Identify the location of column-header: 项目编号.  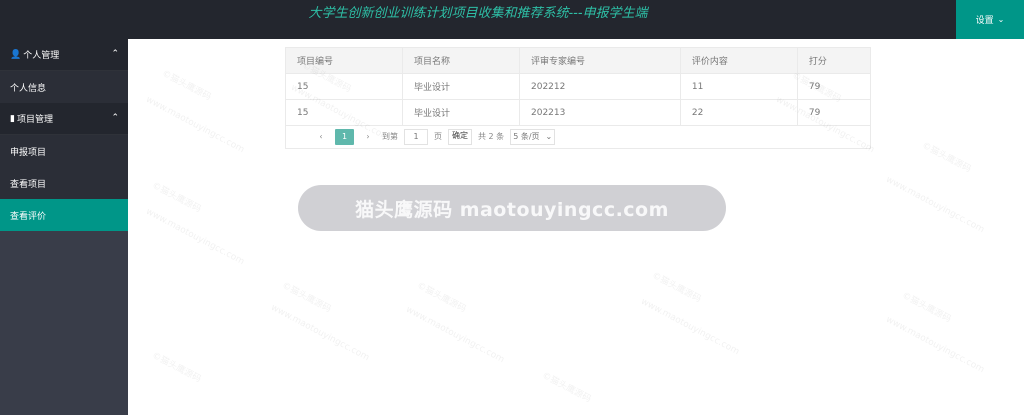
(344, 60).